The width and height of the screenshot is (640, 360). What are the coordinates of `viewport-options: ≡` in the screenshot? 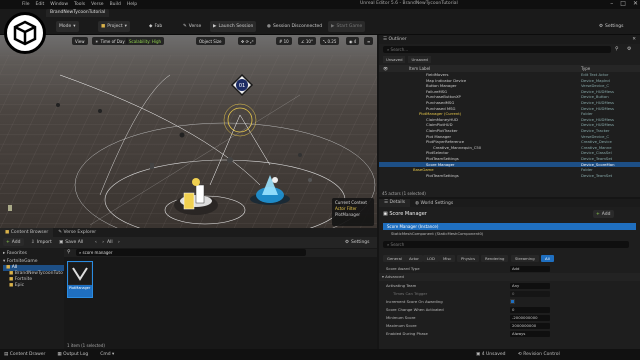 It's located at (369, 41).